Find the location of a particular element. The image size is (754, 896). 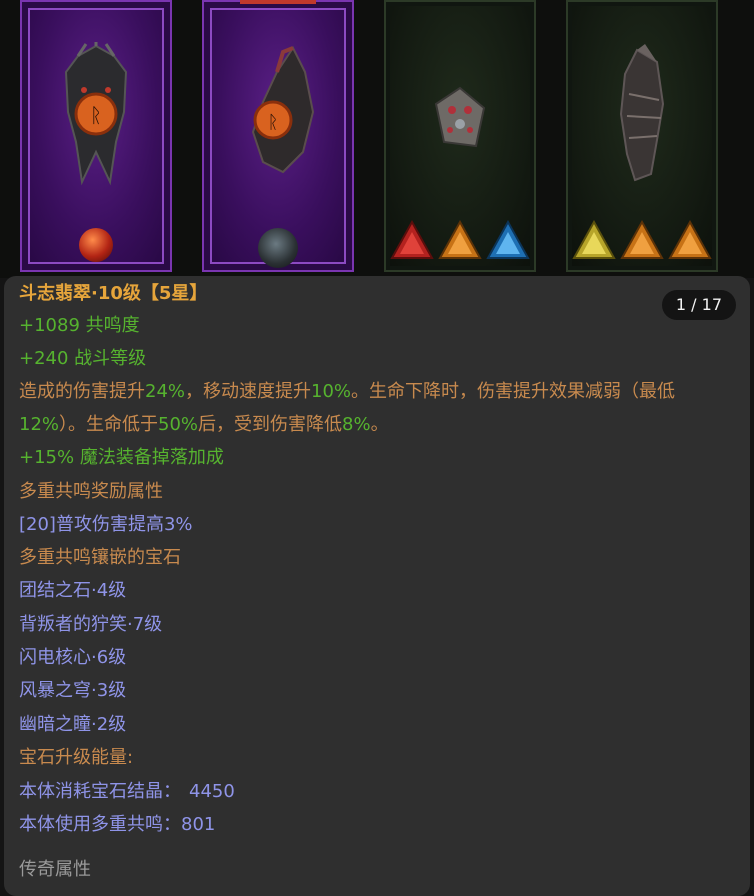

equipment-slot-jewel is located at coordinates (460, 136).